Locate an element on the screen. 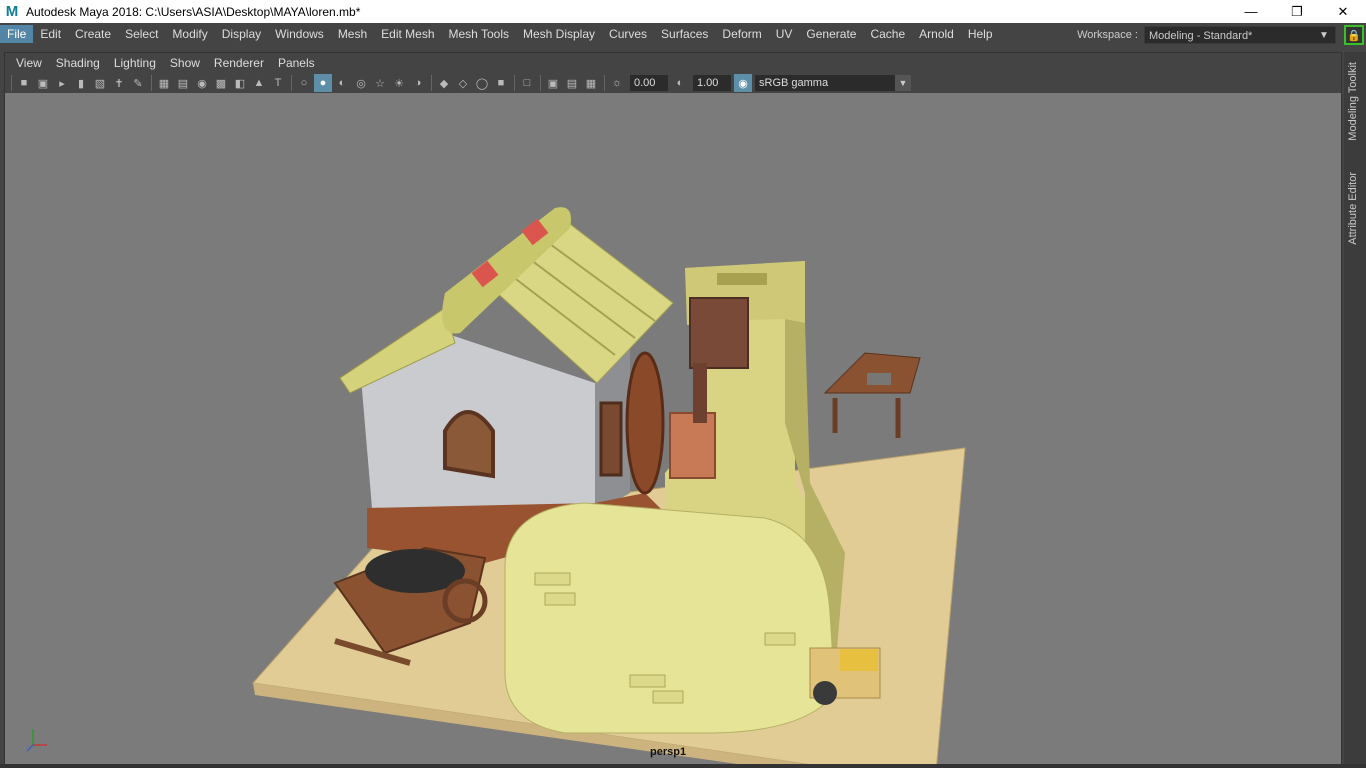  xray-active-icon: ▣ is located at coordinates (553, 83).